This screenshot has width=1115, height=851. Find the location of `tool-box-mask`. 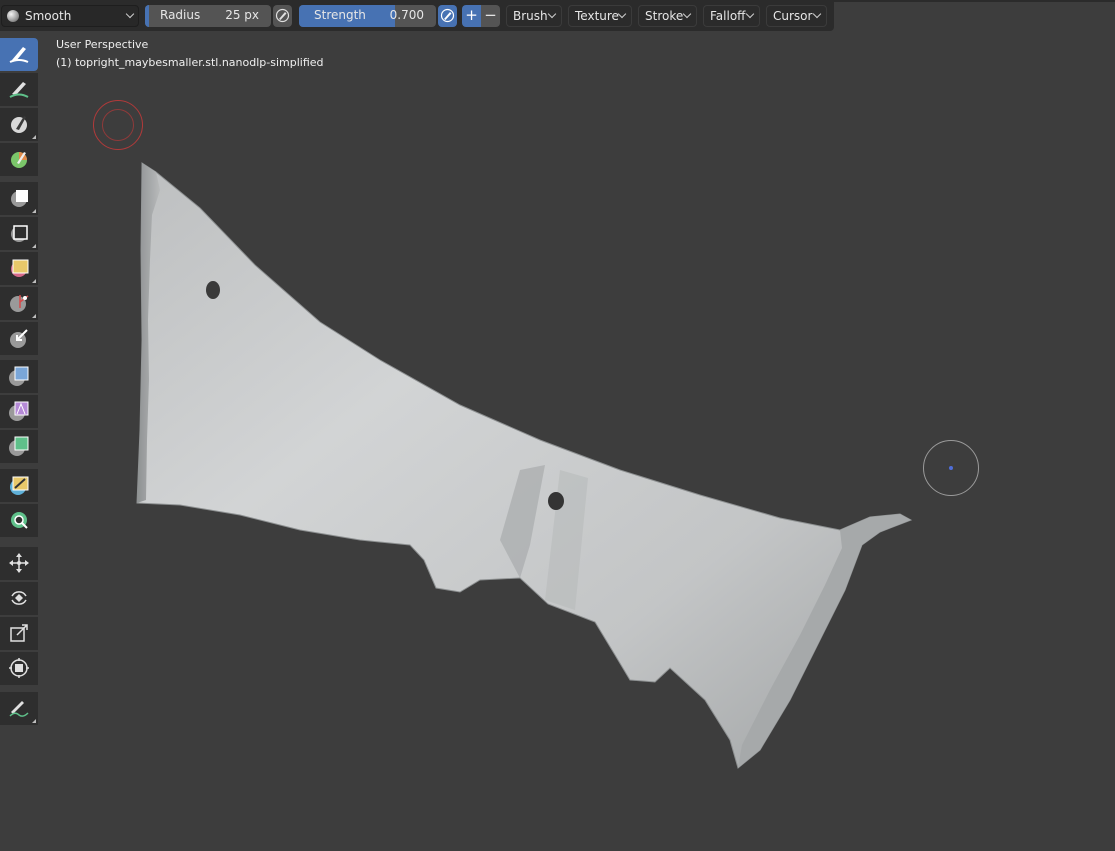

tool-box-mask is located at coordinates (19, 198).